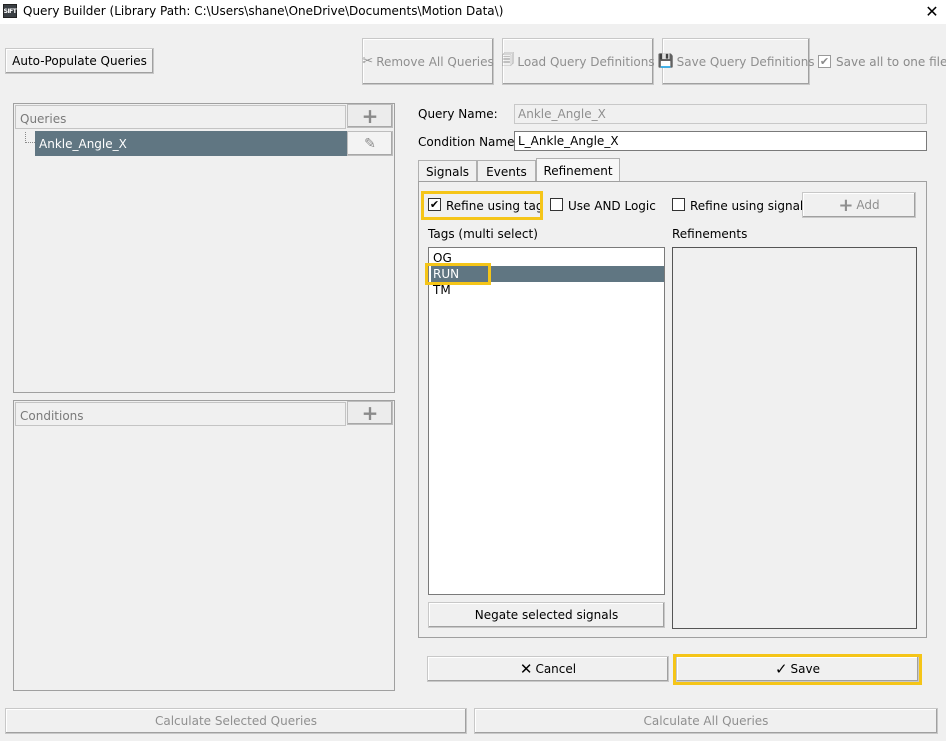 Image resolution: width=946 pixels, height=741 pixels. Describe the element at coordinates (180, 414) in the screenshot. I see `conditions-header: Conditions` at that location.